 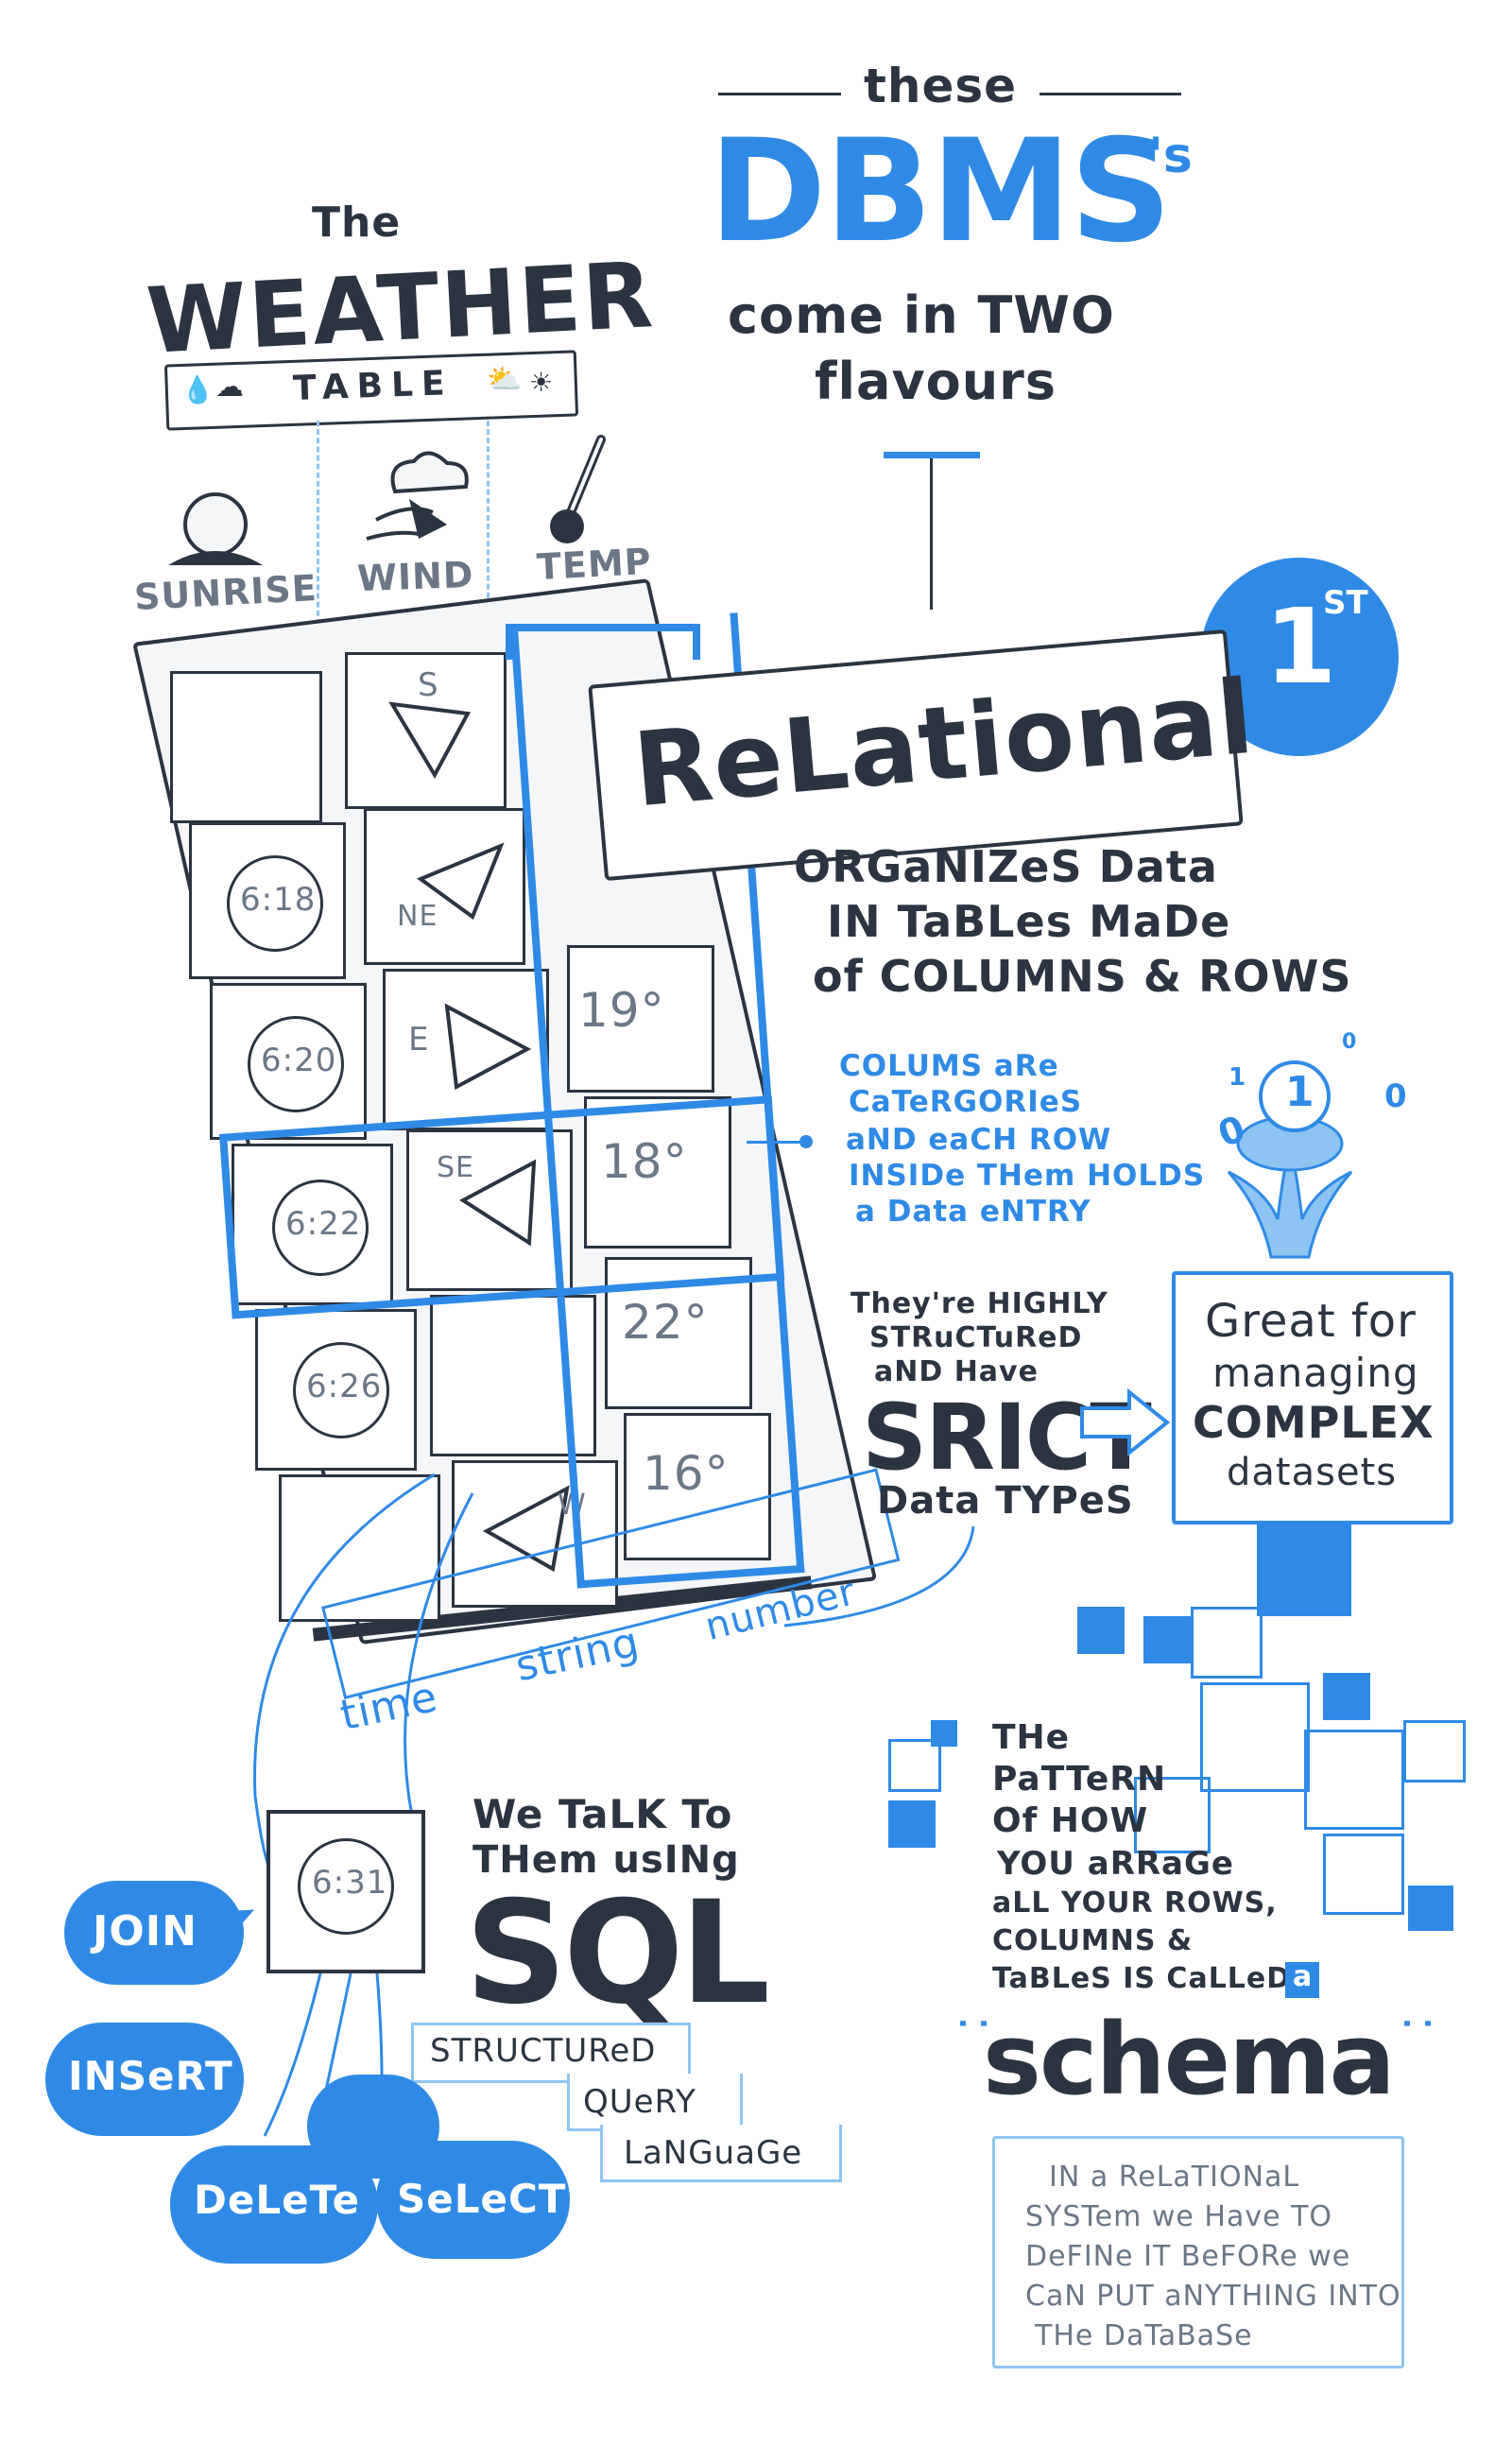 What do you see at coordinates (197, 389) in the screenshot?
I see `banner-drop-icon: 💧` at bounding box center [197, 389].